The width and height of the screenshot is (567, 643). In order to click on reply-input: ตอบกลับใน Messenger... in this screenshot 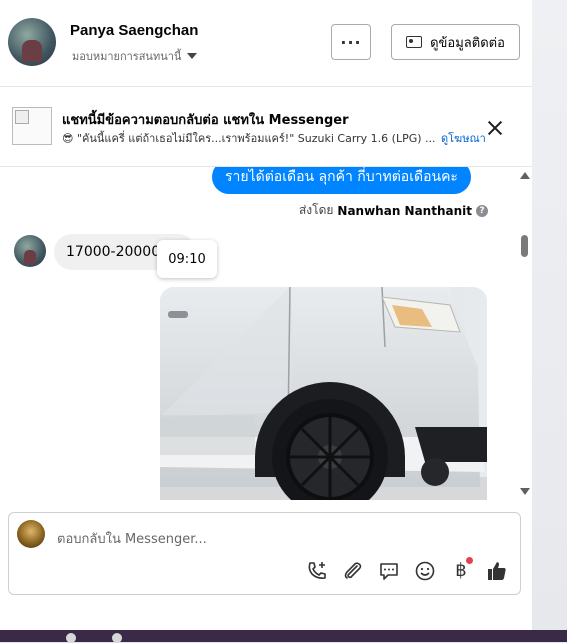, I will do `click(132, 538)`.